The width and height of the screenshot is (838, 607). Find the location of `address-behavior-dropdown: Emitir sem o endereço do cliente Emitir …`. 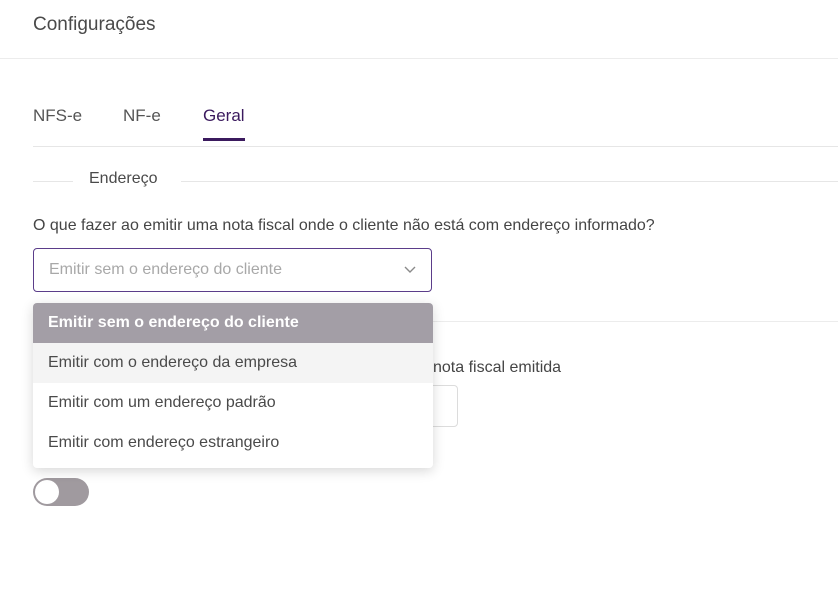

address-behavior-dropdown: Emitir sem o endereço do cliente Emitir … is located at coordinates (233, 385).